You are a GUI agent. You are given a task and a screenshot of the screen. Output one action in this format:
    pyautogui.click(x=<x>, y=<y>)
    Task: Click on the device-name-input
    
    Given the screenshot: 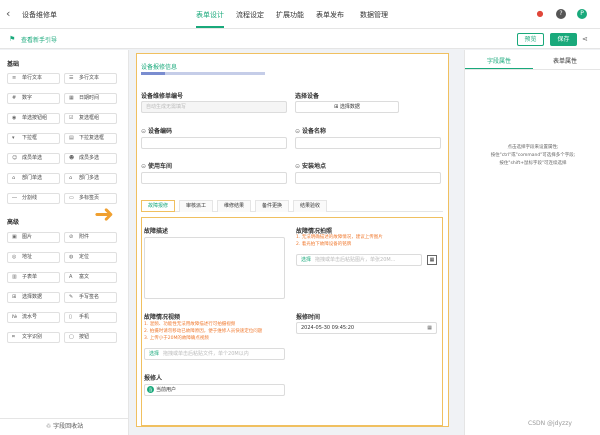 What is the action you would take?
    pyautogui.click(x=368, y=143)
    